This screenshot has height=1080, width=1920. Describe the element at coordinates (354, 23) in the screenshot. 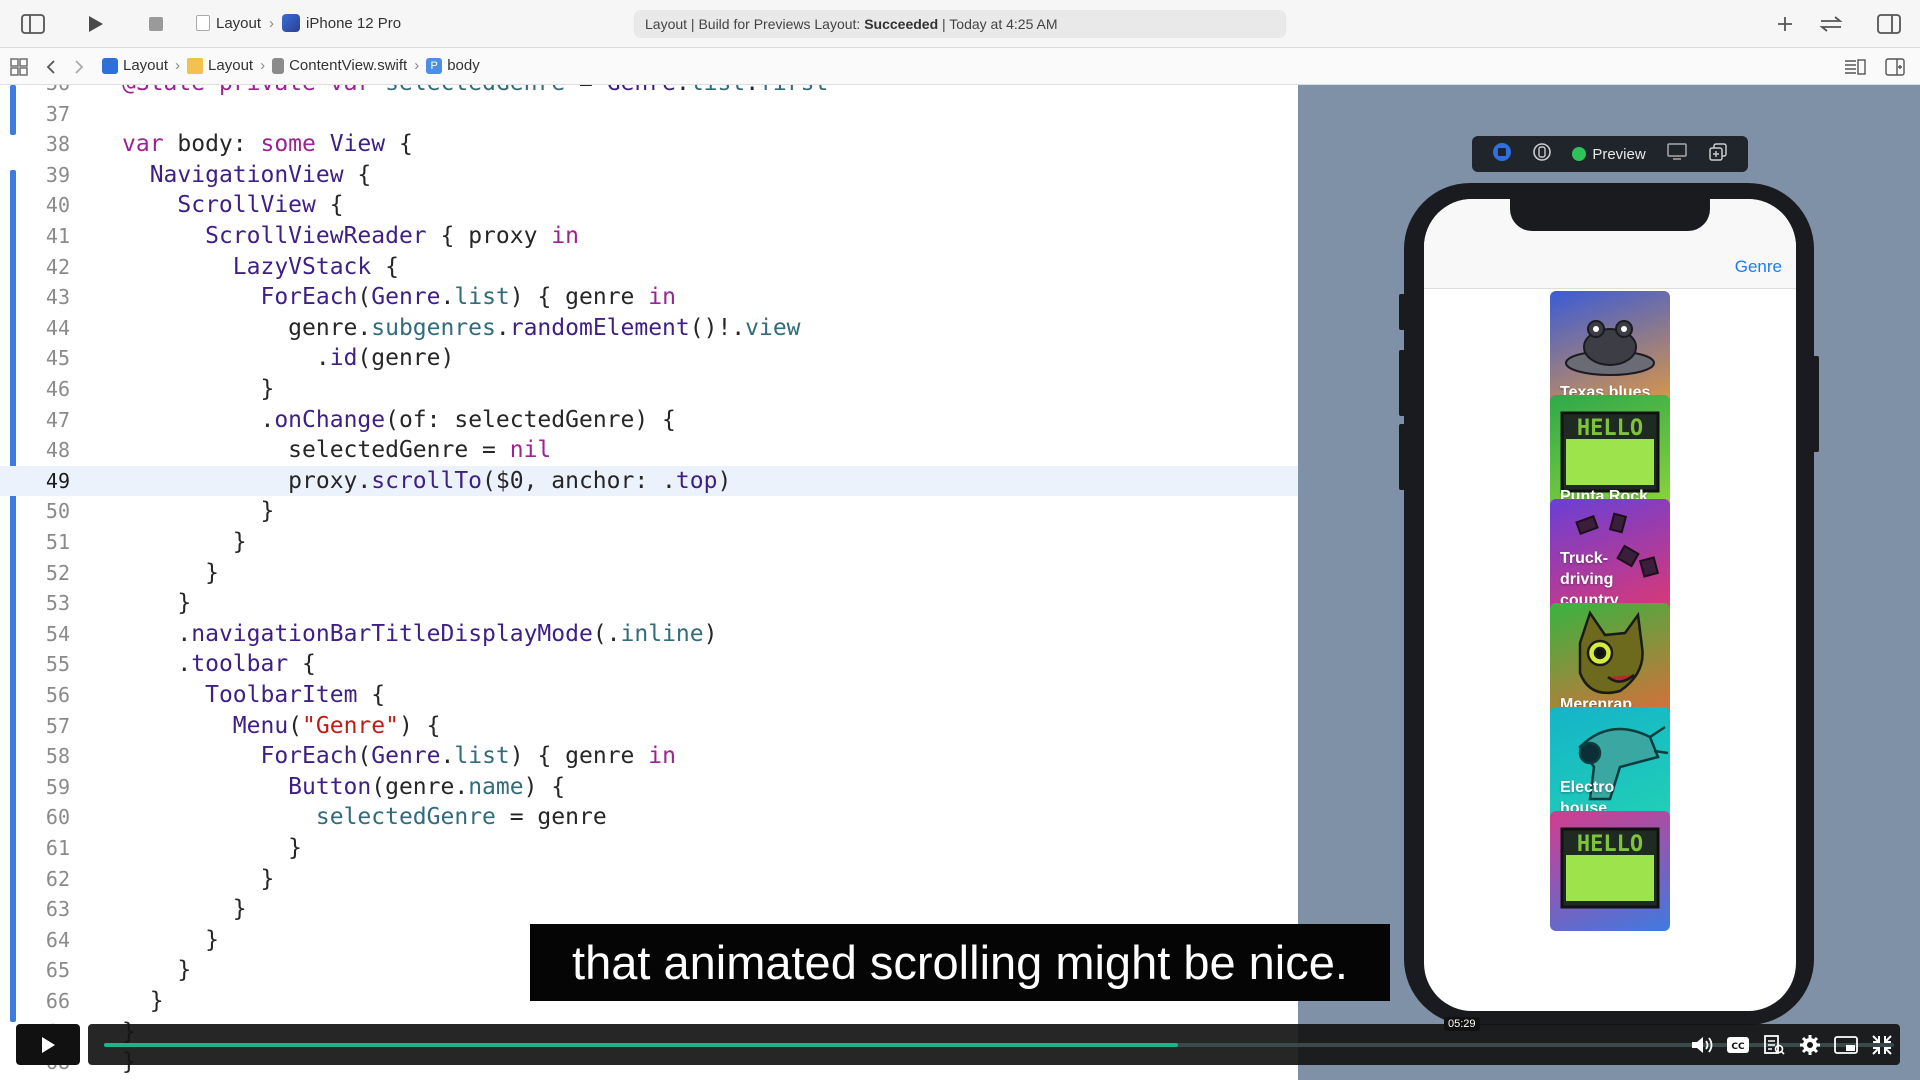

I see `device-name: iPhone 12 Pro` at that location.